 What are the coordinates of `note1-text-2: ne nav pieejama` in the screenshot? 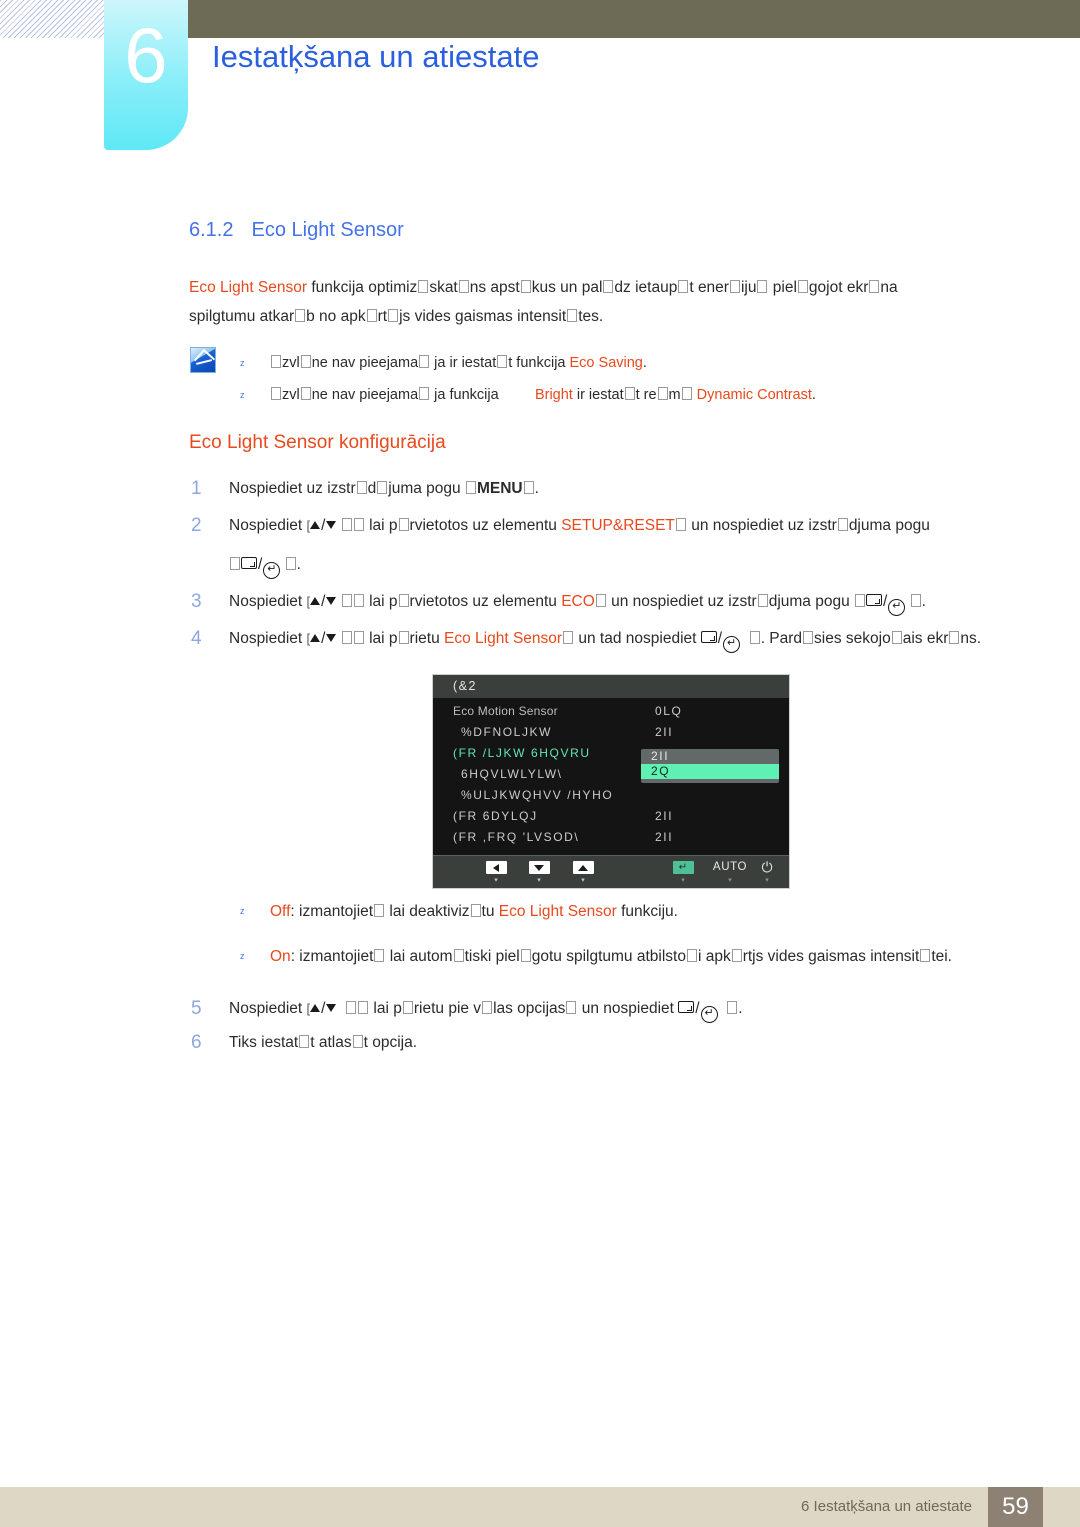 It's located at (365, 363).